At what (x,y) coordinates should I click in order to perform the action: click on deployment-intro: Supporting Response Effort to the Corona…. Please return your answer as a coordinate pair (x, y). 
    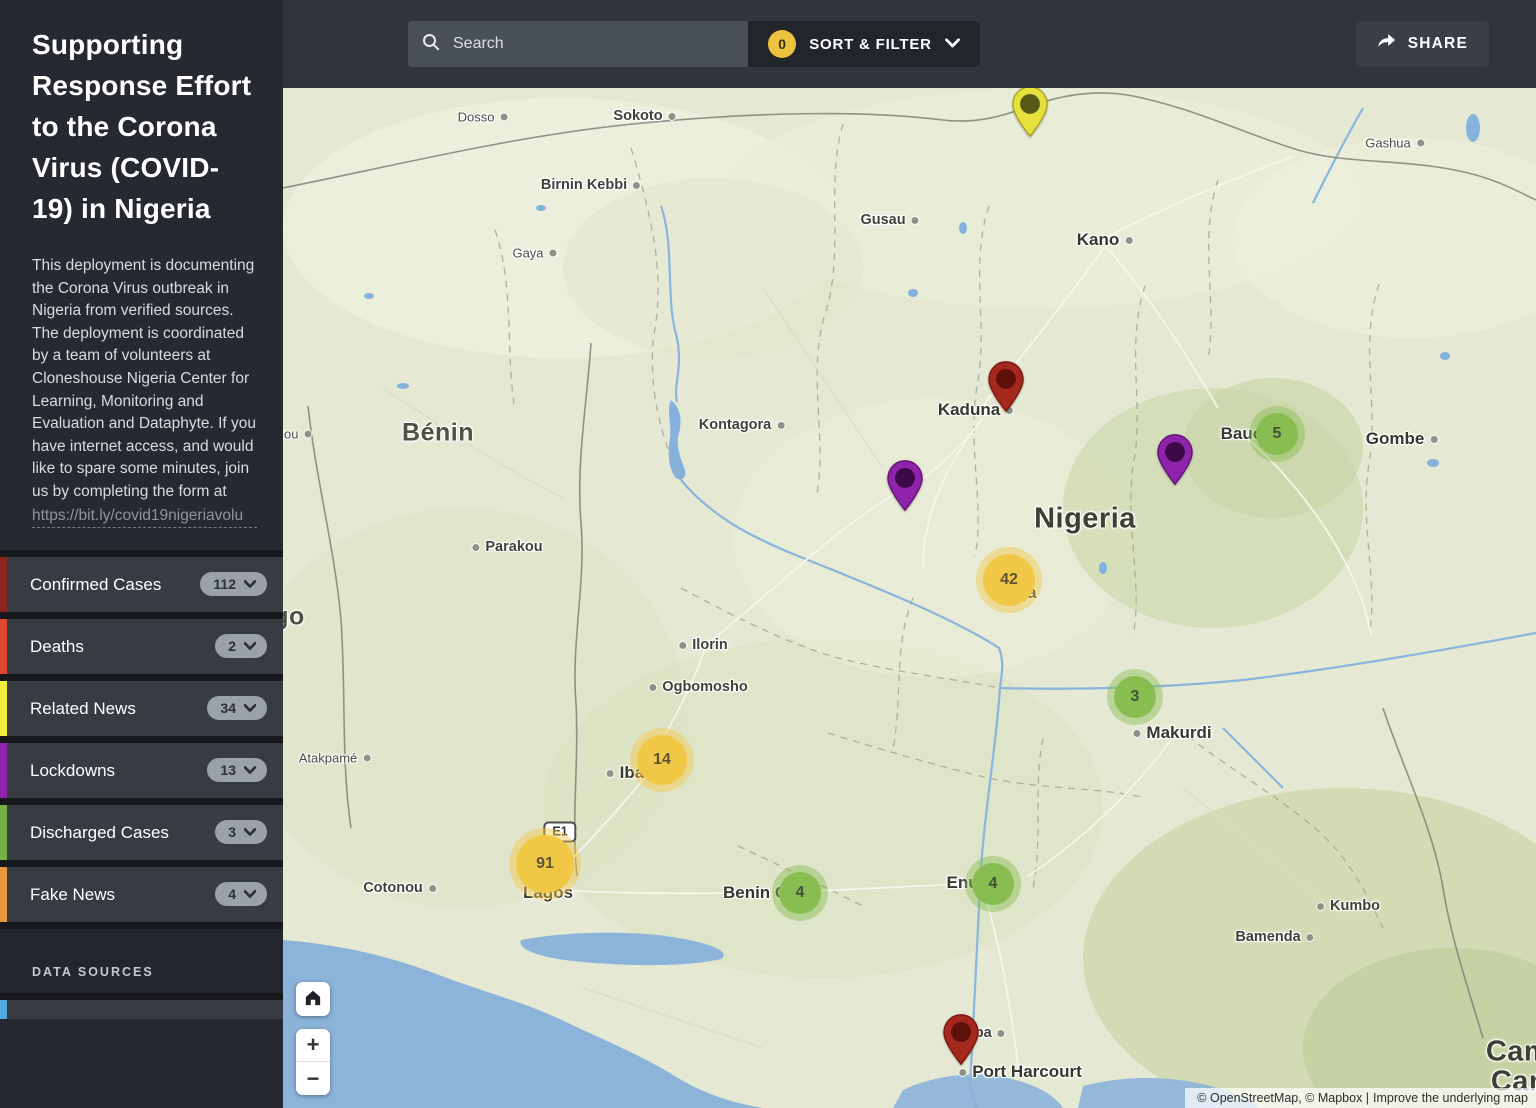
    Looking at the image, I should click on (141, 275).